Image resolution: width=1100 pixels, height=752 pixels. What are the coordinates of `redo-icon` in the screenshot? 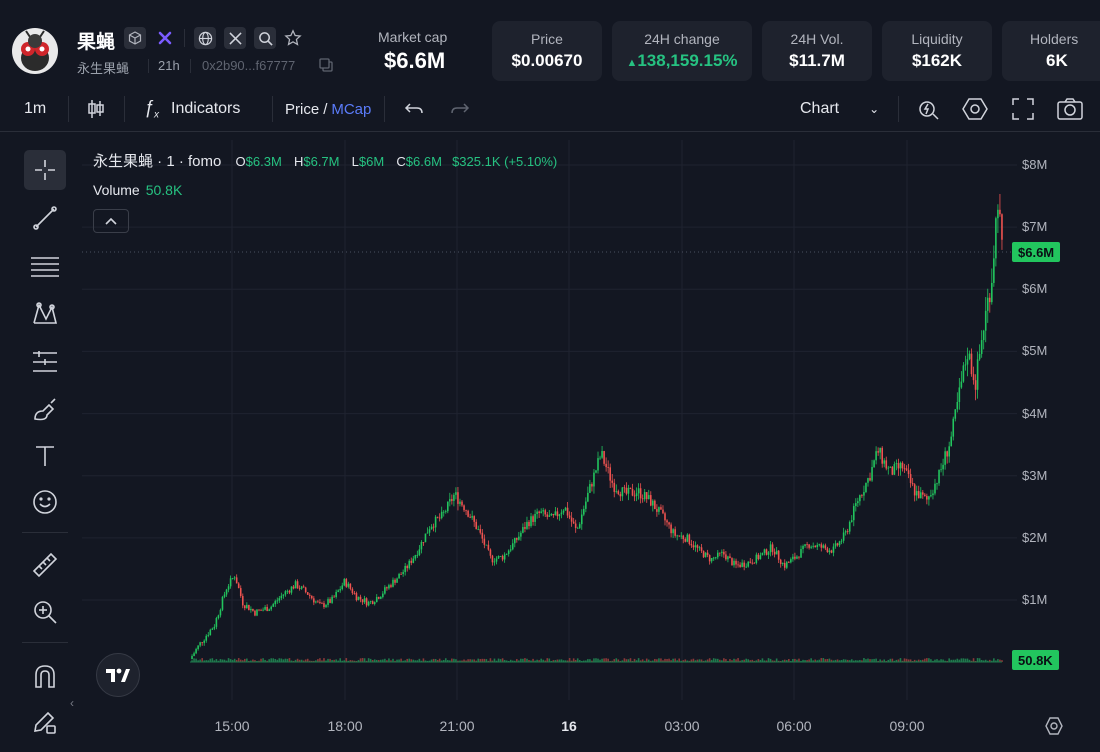 It's located at (460, 109).